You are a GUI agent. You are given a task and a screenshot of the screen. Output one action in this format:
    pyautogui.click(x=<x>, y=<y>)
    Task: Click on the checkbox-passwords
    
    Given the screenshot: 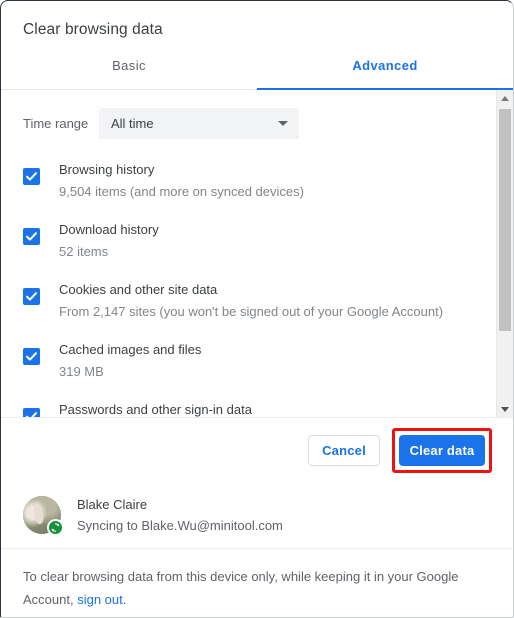 What is the action you would take?
    pyautogui.click(x=31, y=412)
    